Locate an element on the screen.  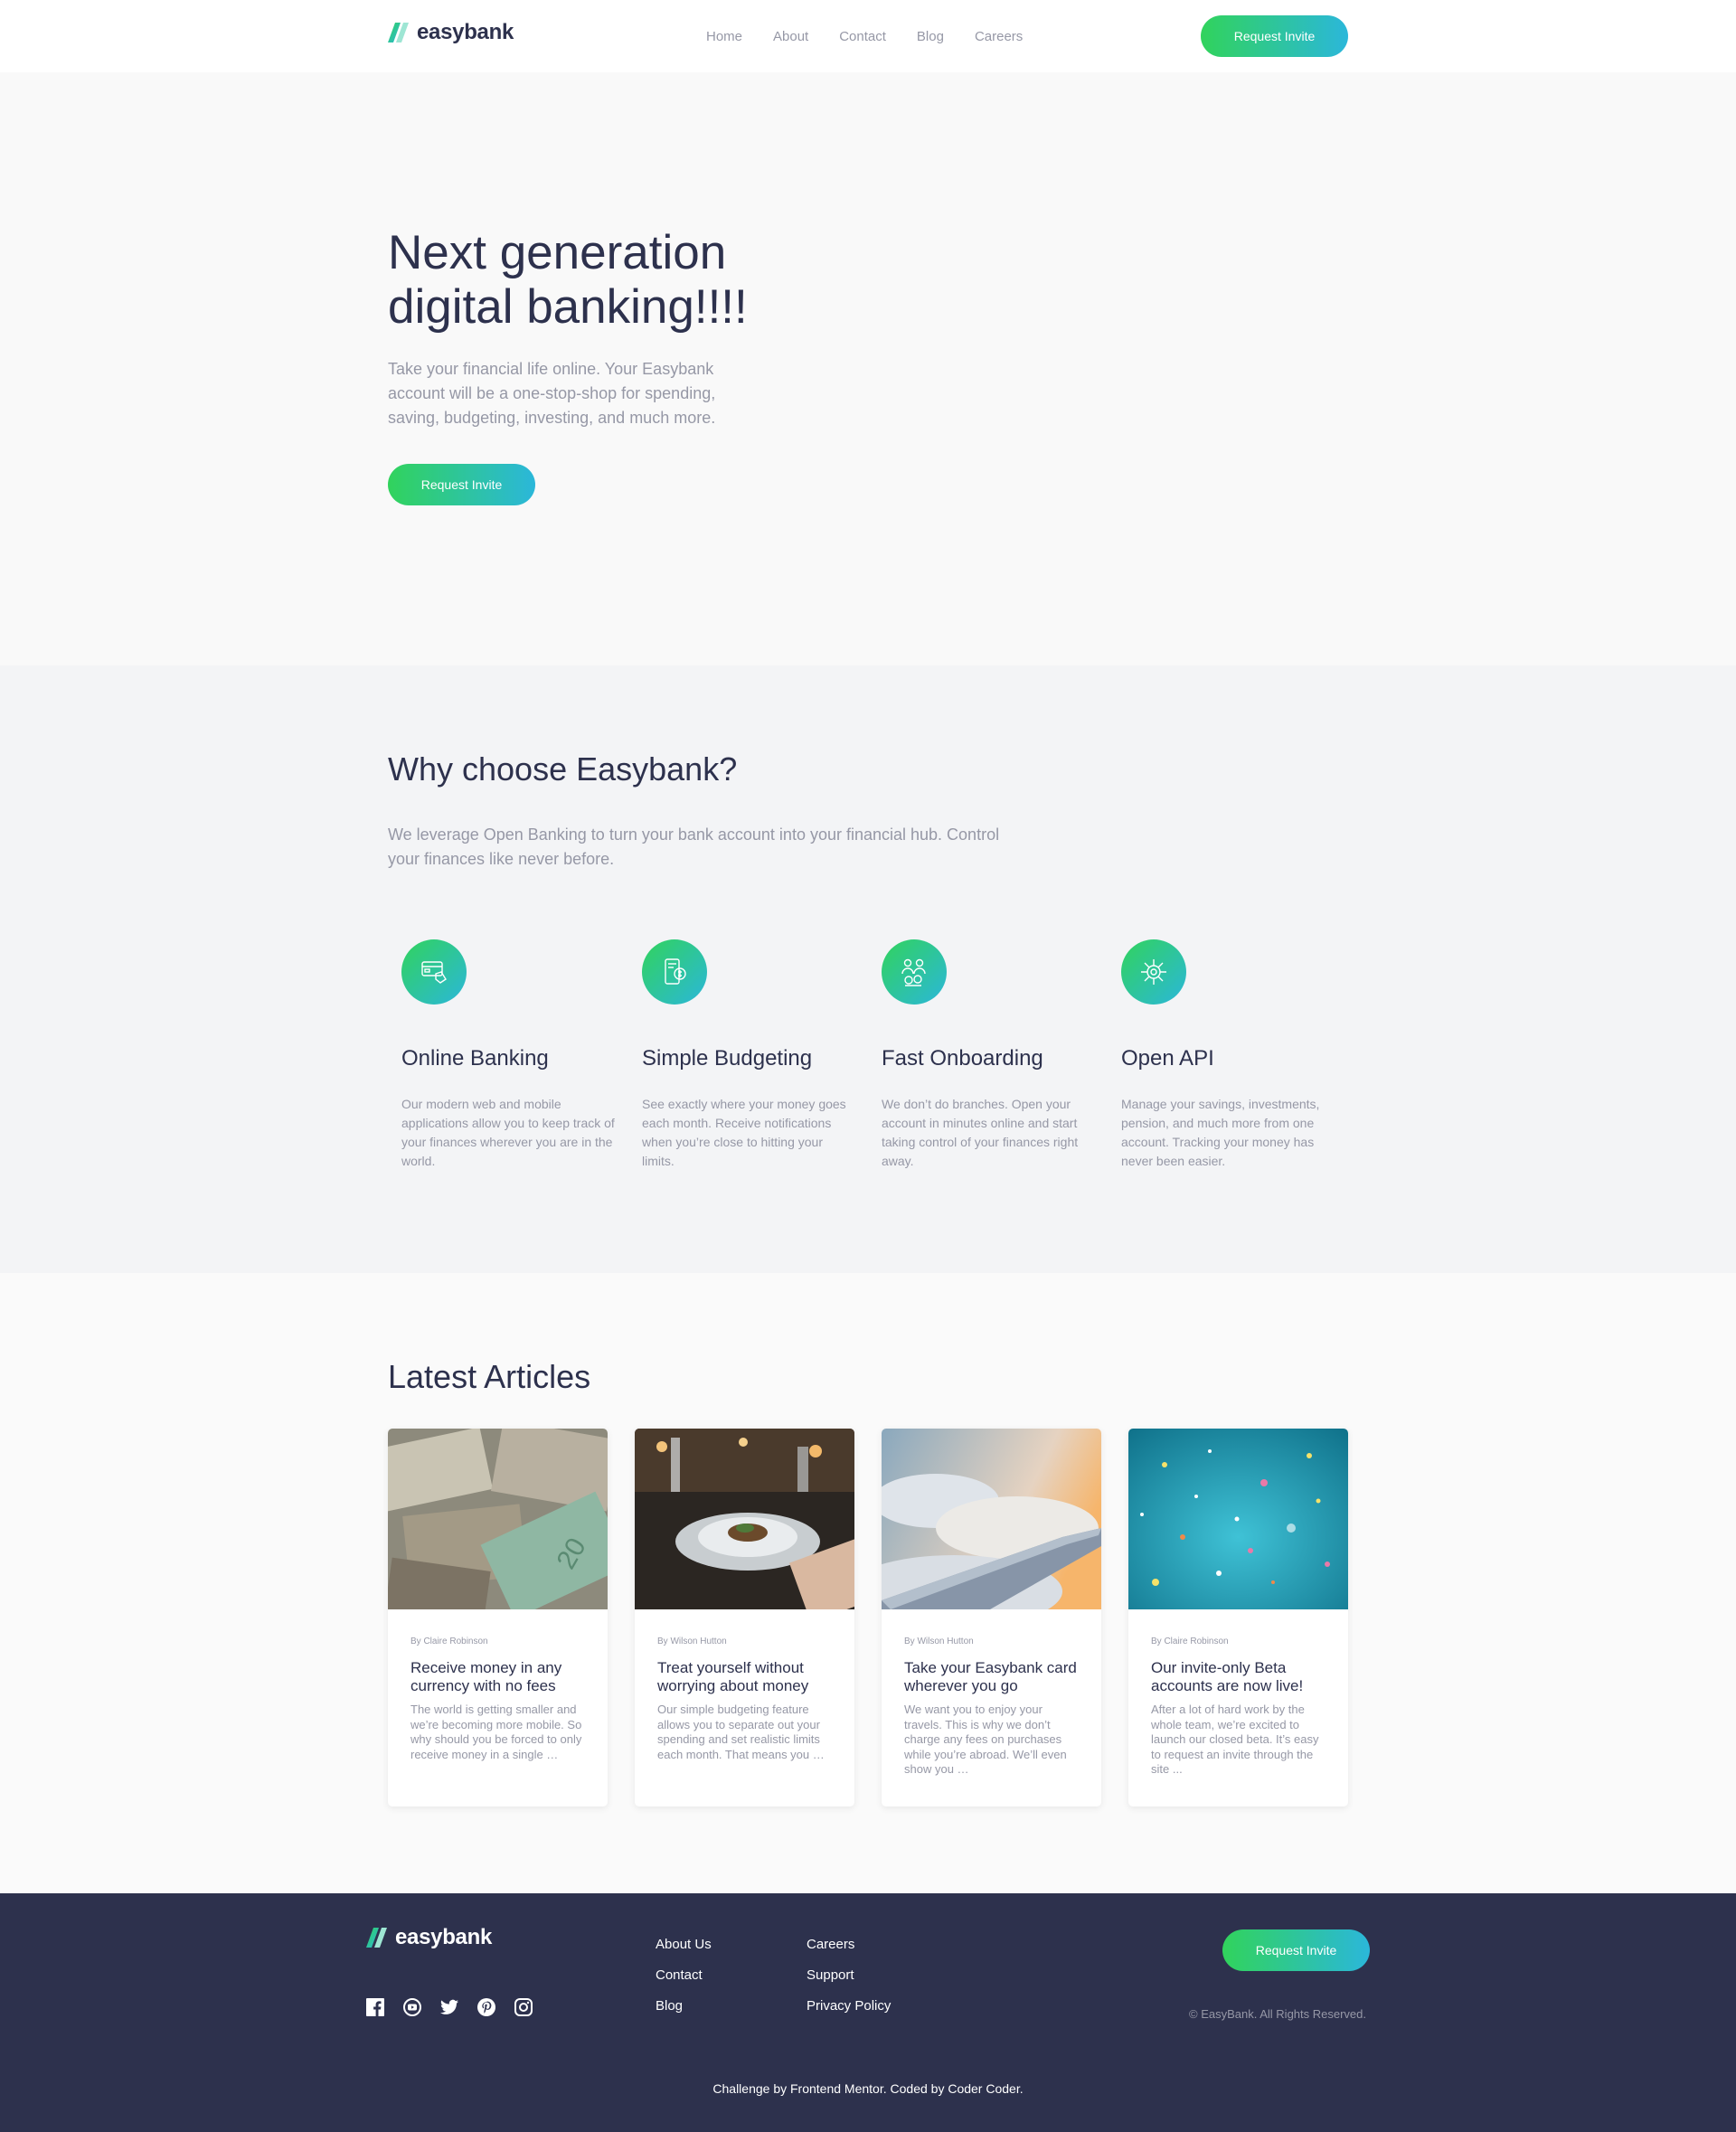
main-nav: Home About Contact Blog Careers is located at coordinates (880, 36).